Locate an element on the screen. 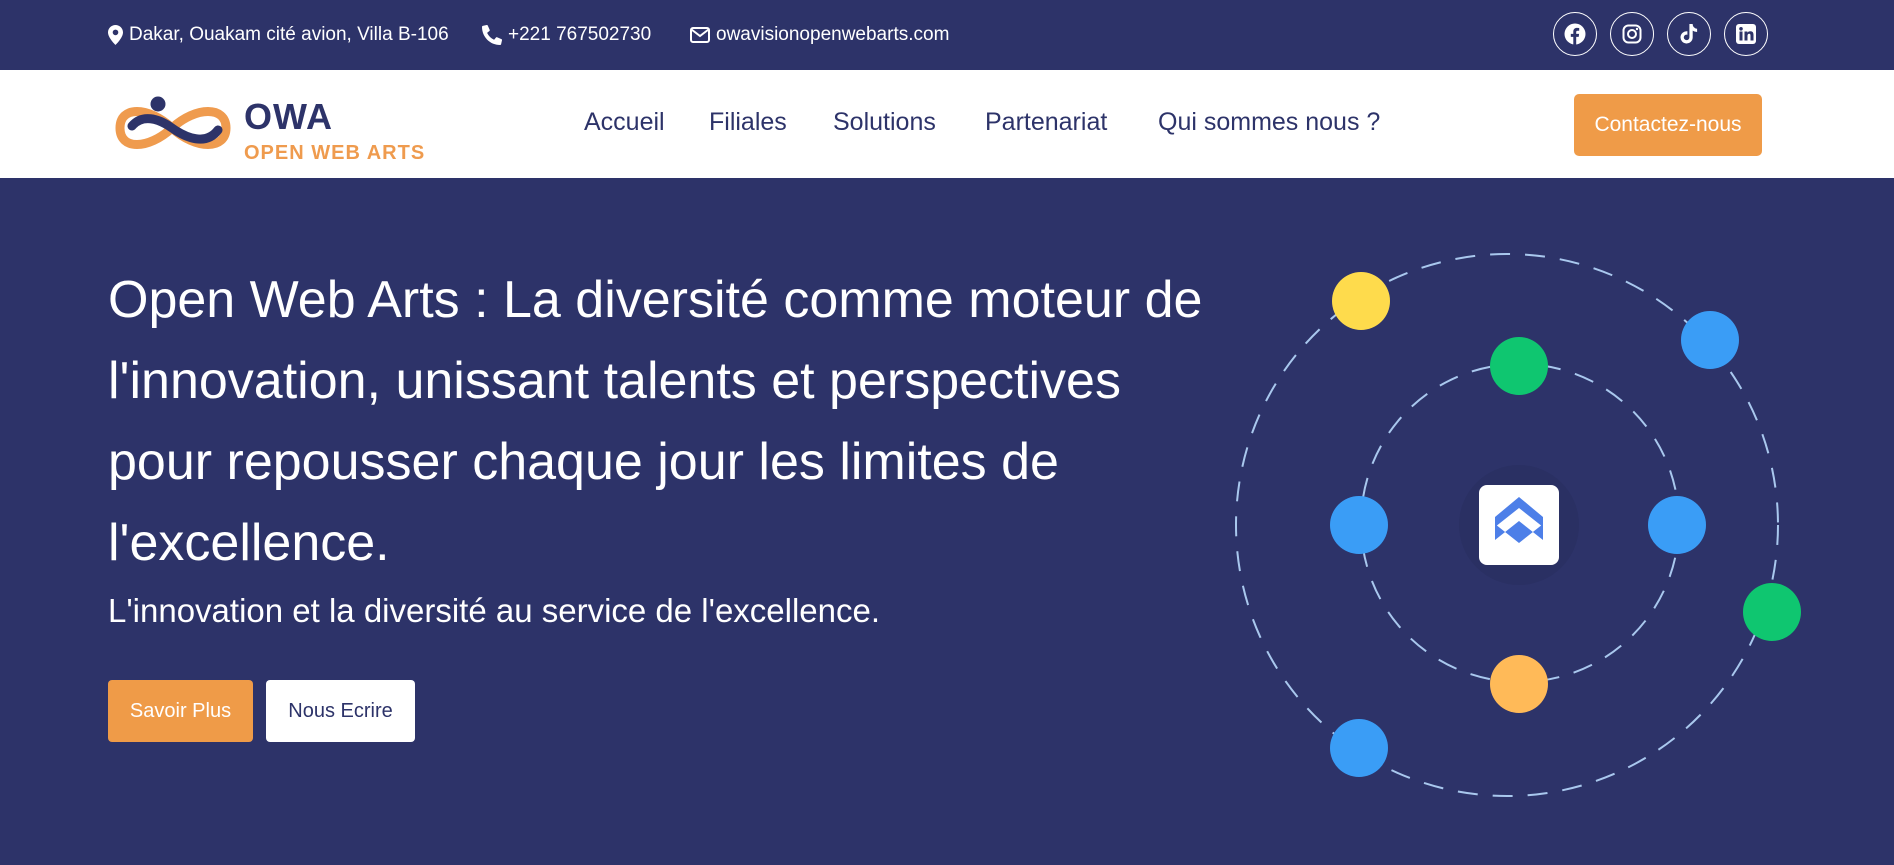  linkedin-icon is located at coordinates (1746, 34).